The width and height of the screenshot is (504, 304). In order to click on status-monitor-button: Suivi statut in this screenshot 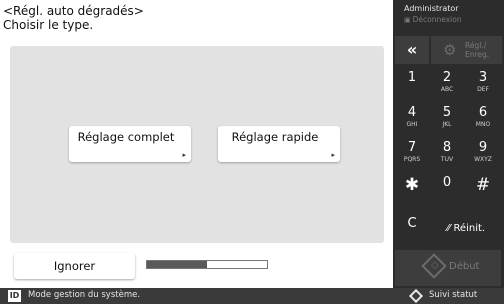, I will do `click(455, 296)`.